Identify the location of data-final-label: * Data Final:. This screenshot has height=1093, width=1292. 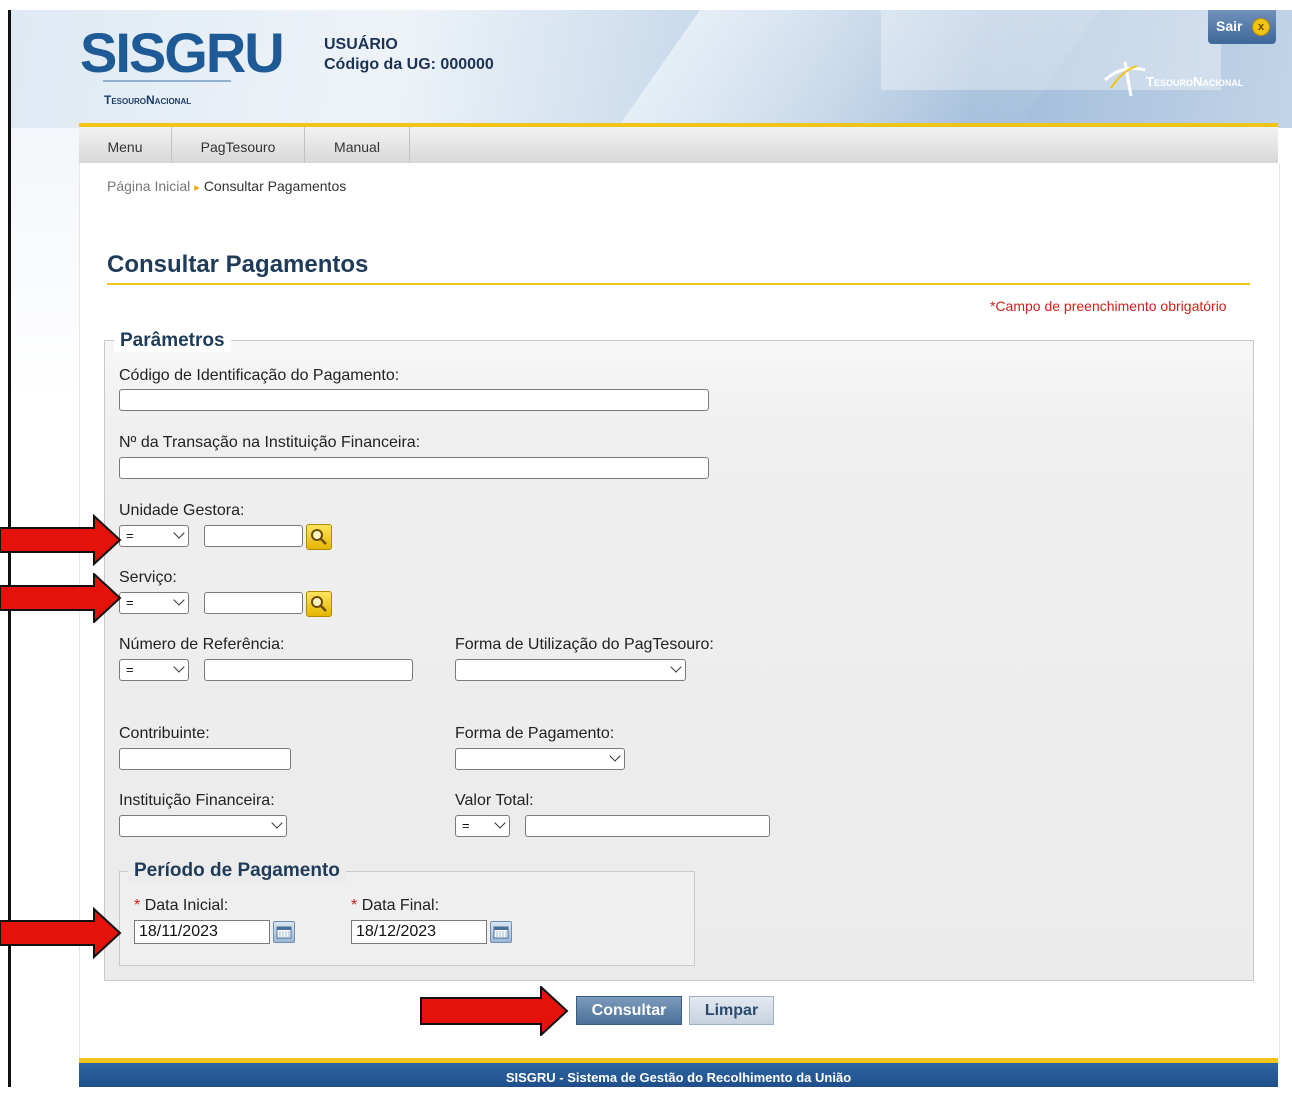
(395, 906).